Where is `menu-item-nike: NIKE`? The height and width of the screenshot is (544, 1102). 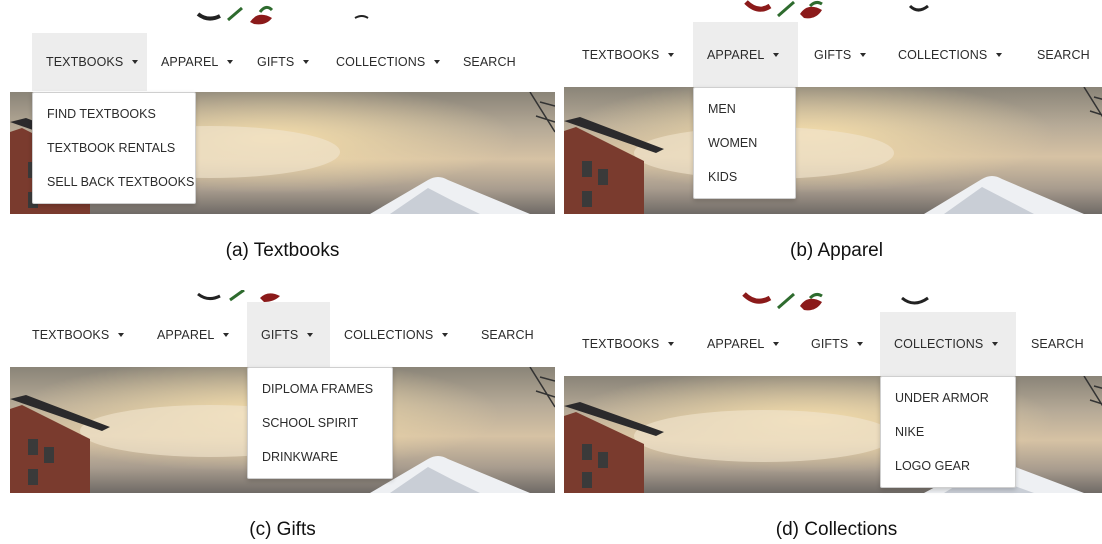
menu-item-nike: NIKE is located at coordinates (948, 432).